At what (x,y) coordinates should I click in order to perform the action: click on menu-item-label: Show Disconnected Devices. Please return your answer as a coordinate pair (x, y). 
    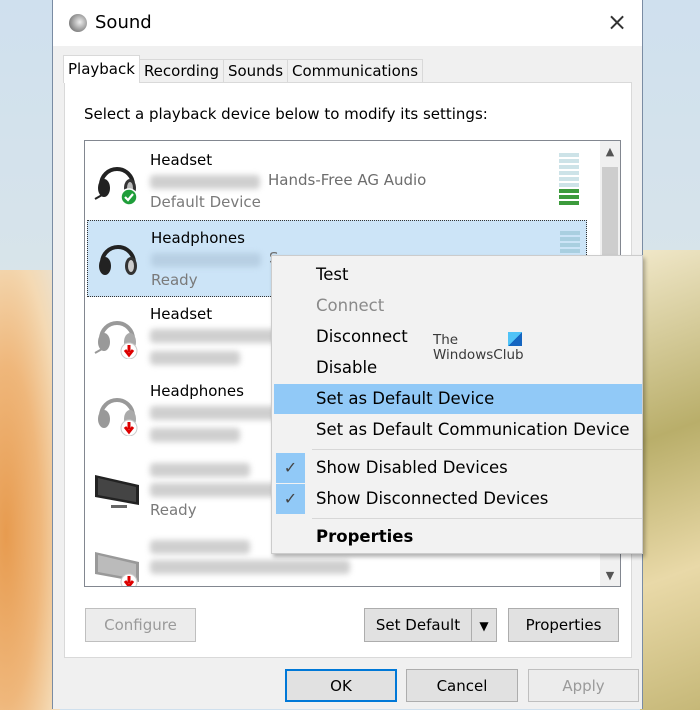
    Looking at the image, I should click on (432, 498).